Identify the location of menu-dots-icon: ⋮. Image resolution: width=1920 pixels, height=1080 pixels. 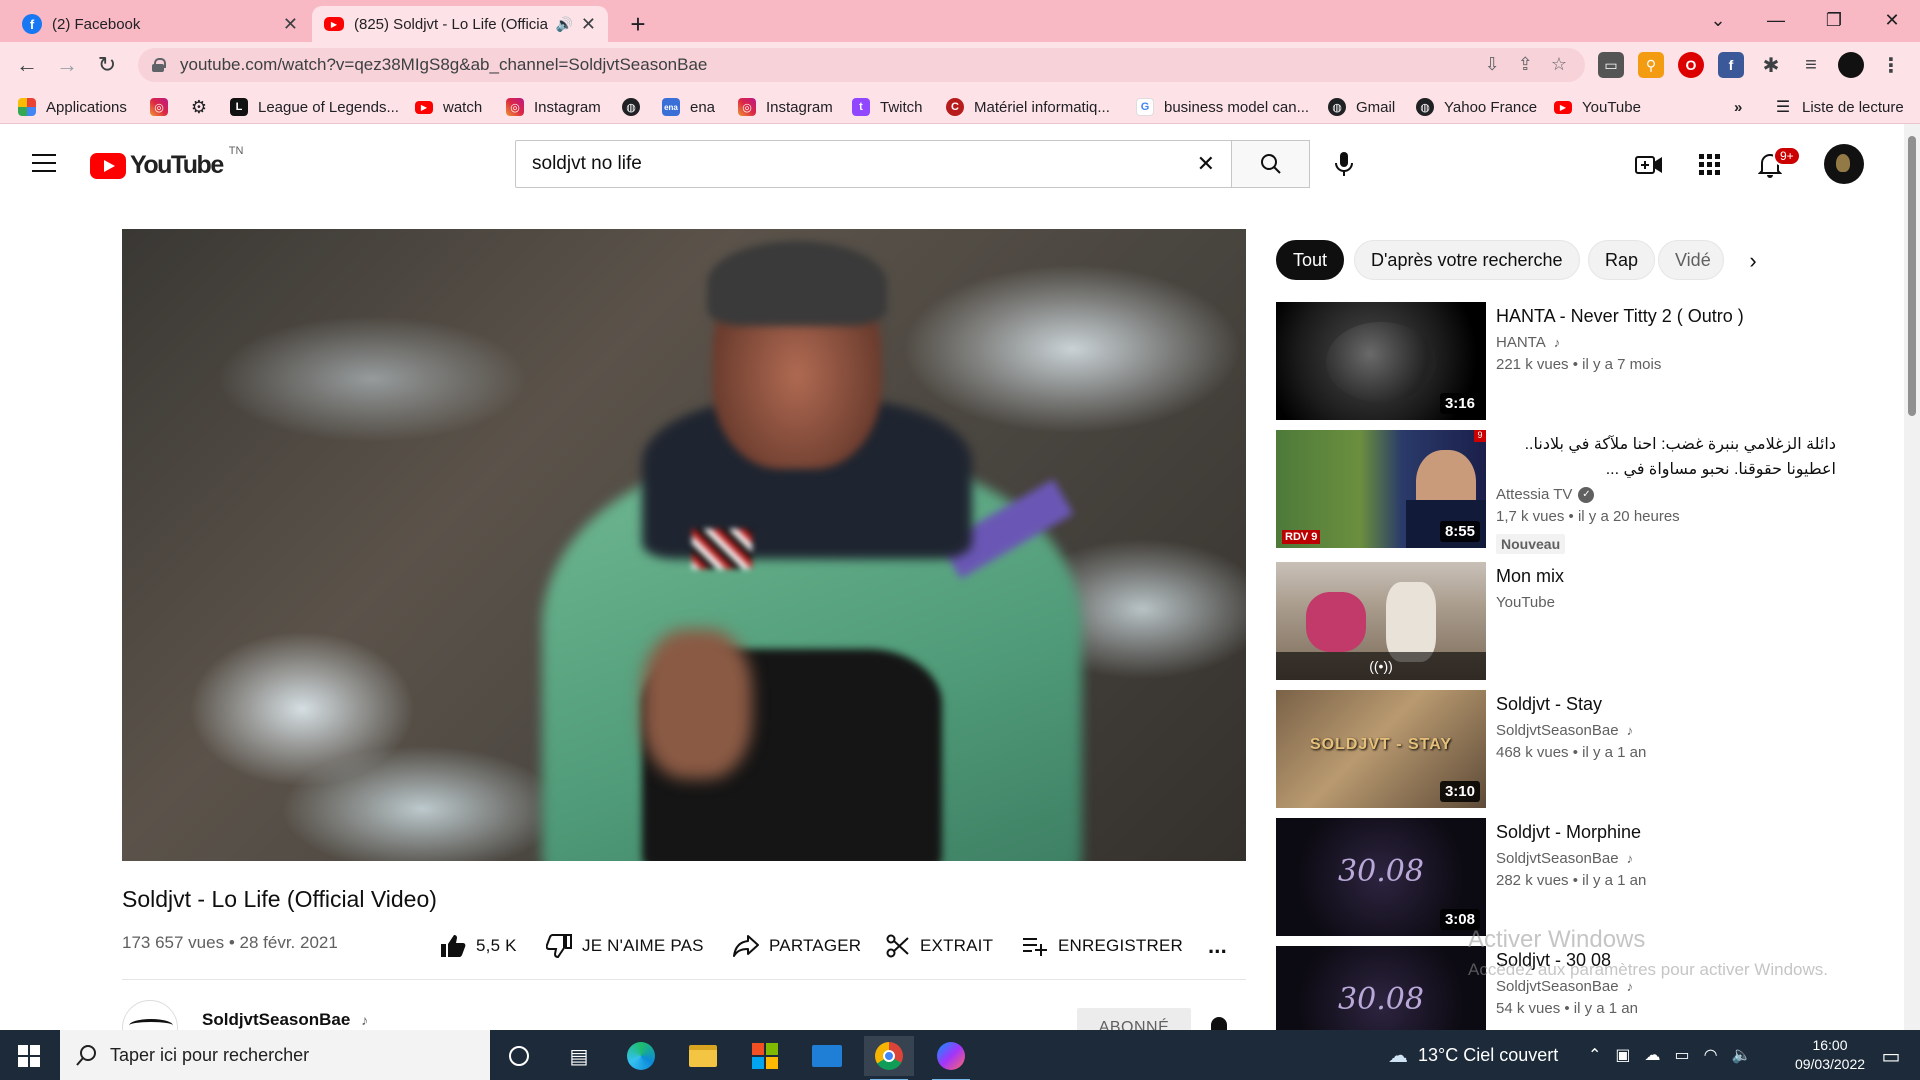
(1891, 65).